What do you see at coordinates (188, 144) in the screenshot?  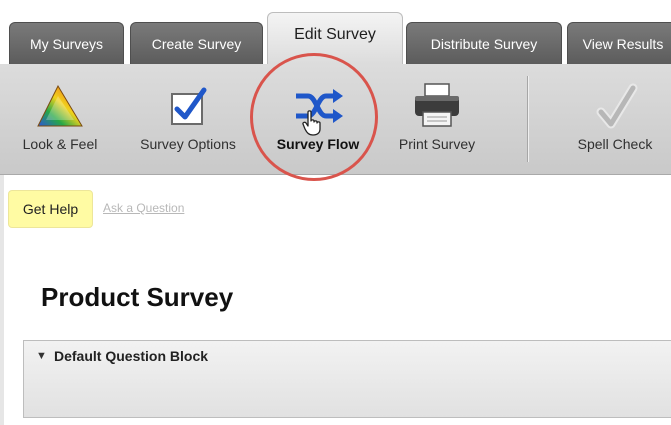 I see `survey-options-label: Survey Options` at bounding box center [188, 144].